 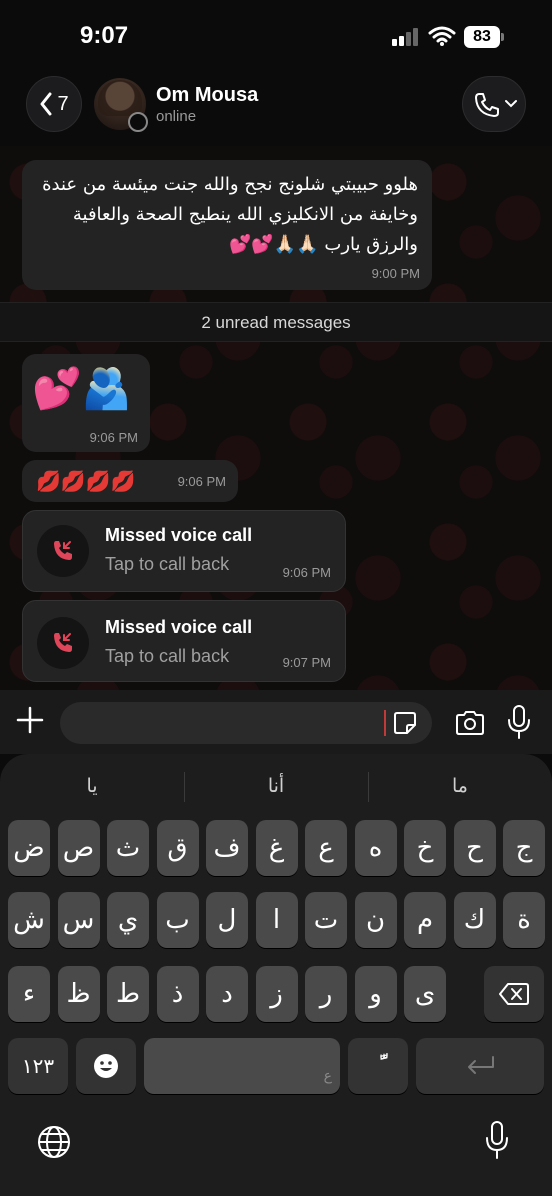 I want to click on letter-key: ث, so click(x=128, y=848).